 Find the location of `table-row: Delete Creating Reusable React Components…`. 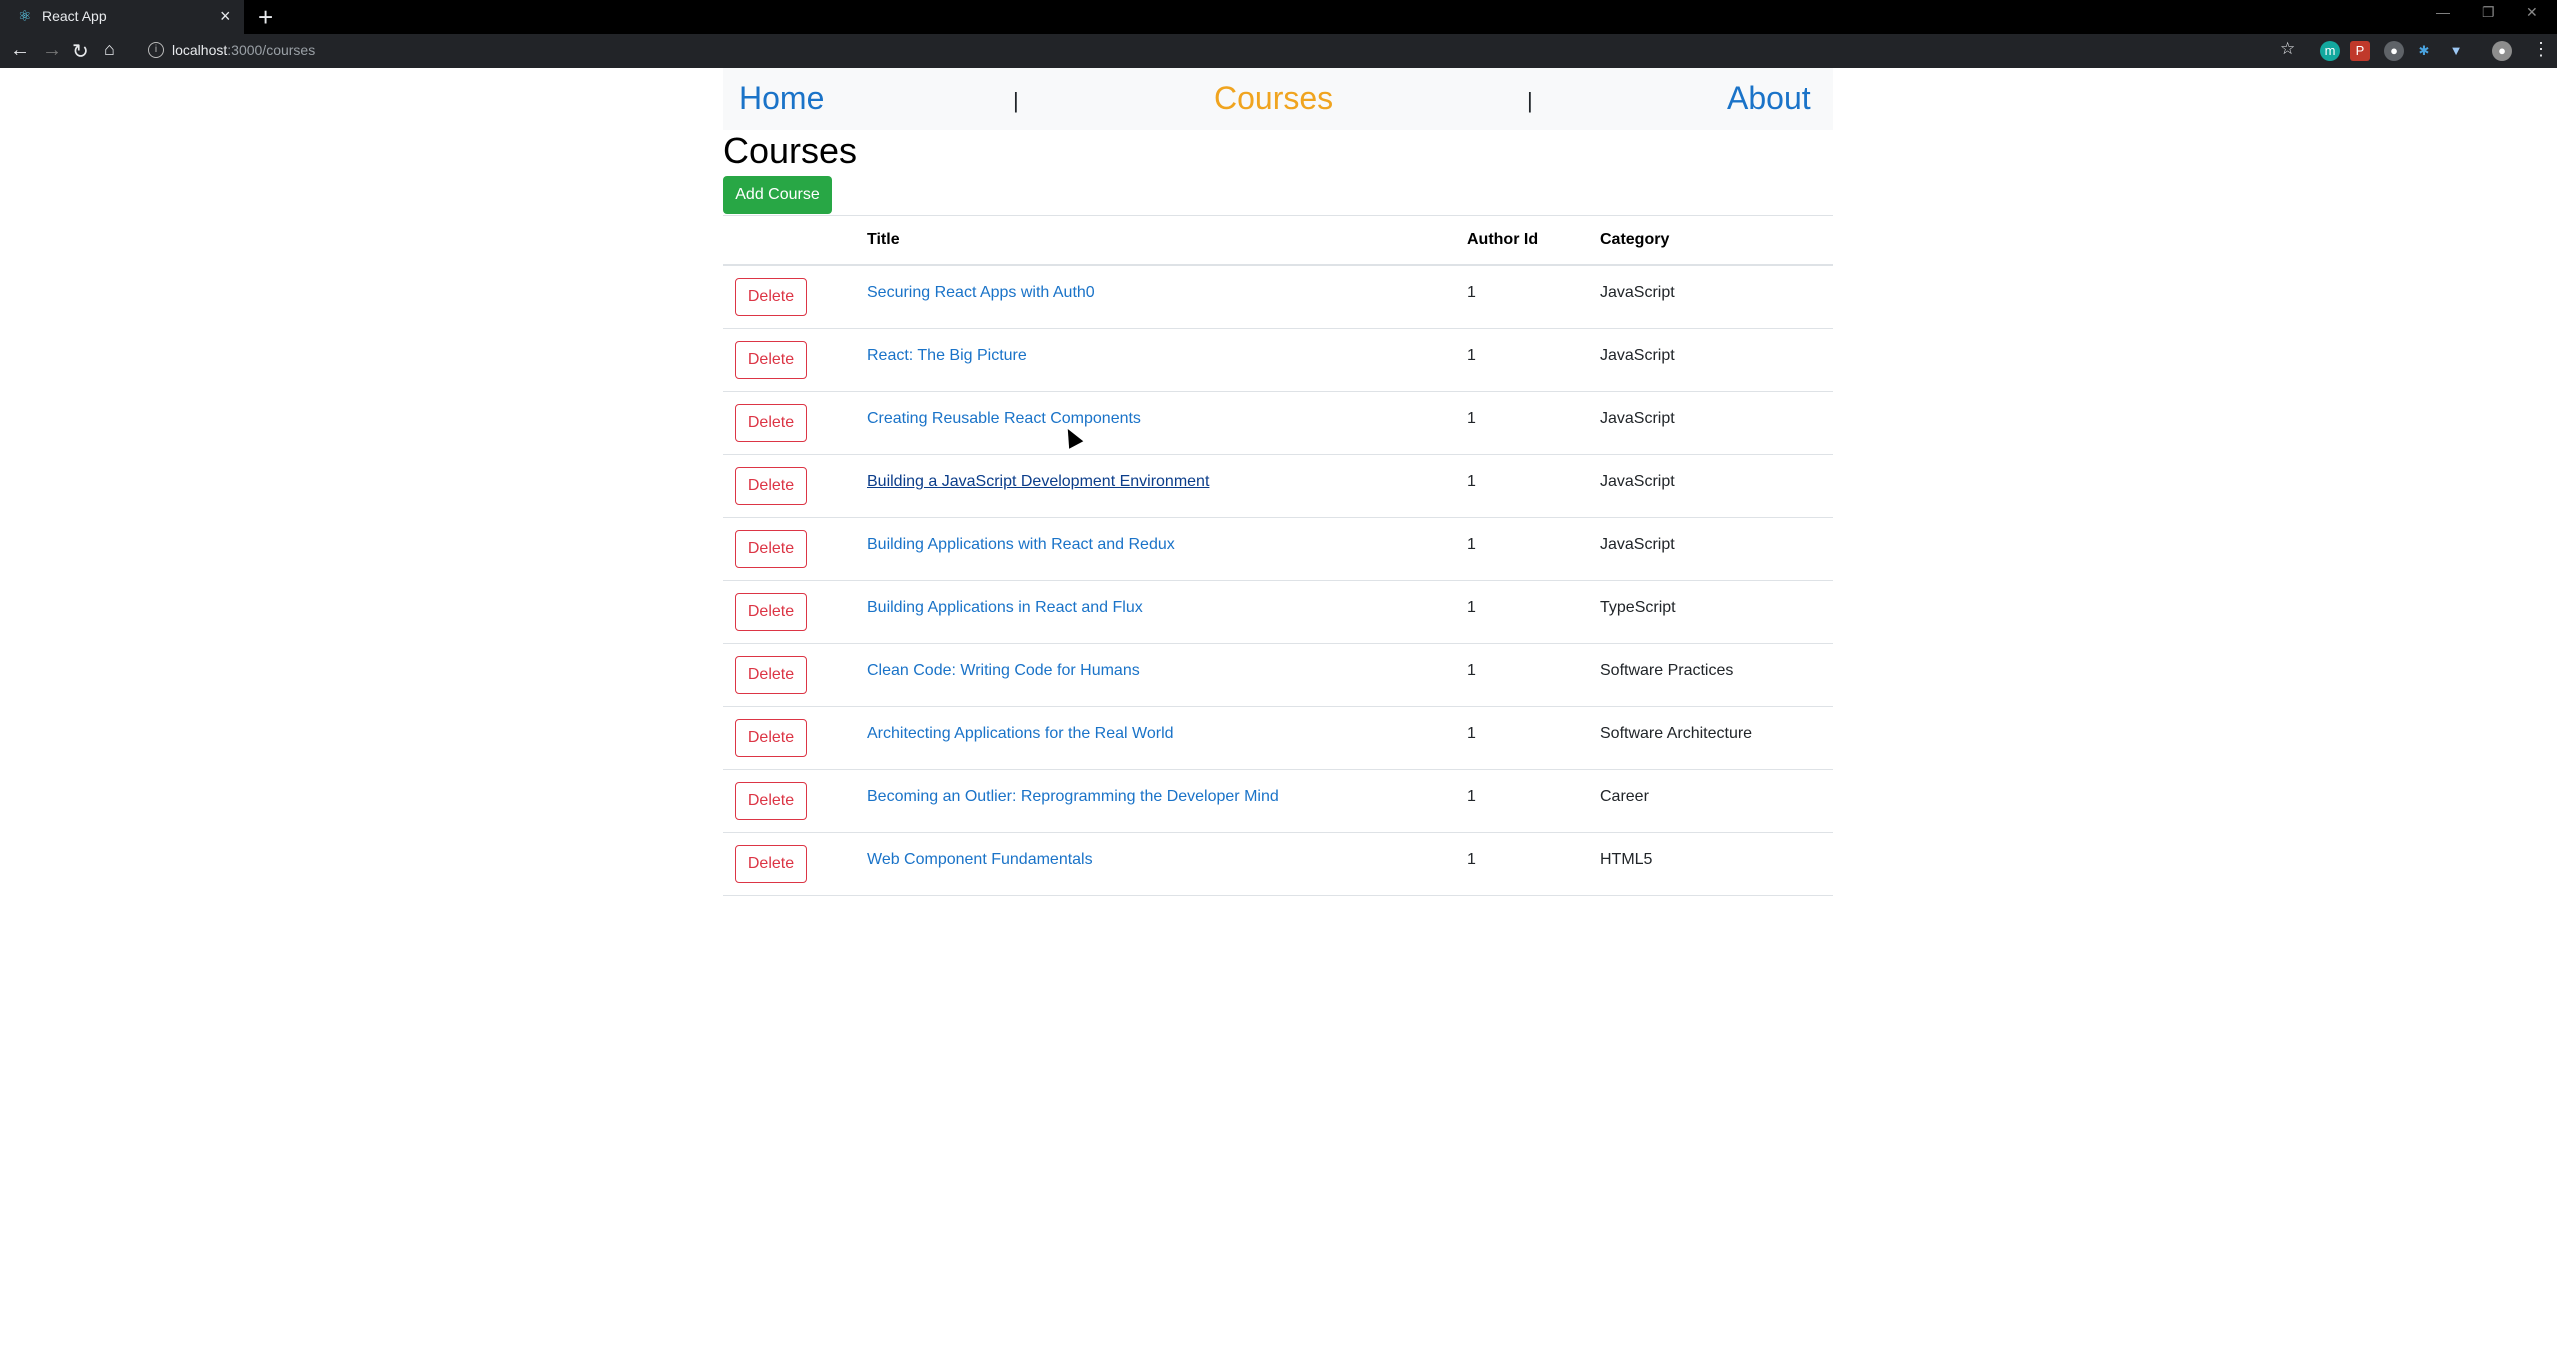

table-row: Delete Creating Reusable React Components… is located at coordinates (1278, 423).